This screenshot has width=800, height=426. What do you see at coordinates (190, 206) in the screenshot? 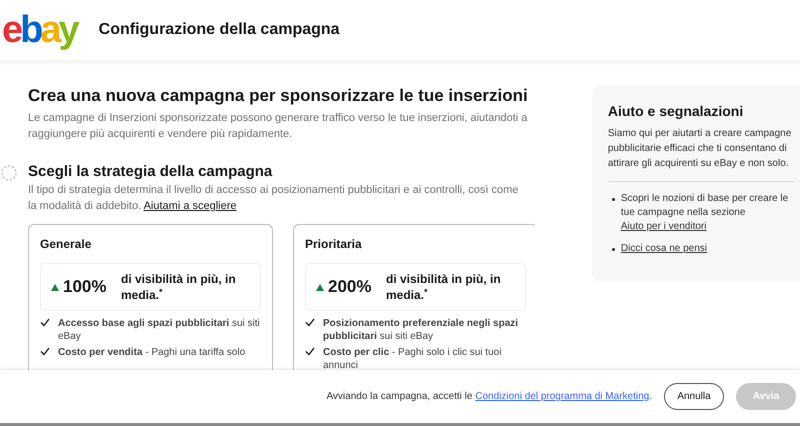
I see `help-choose-link: Aiutami a scegliere` at bounding box center [190, 206].